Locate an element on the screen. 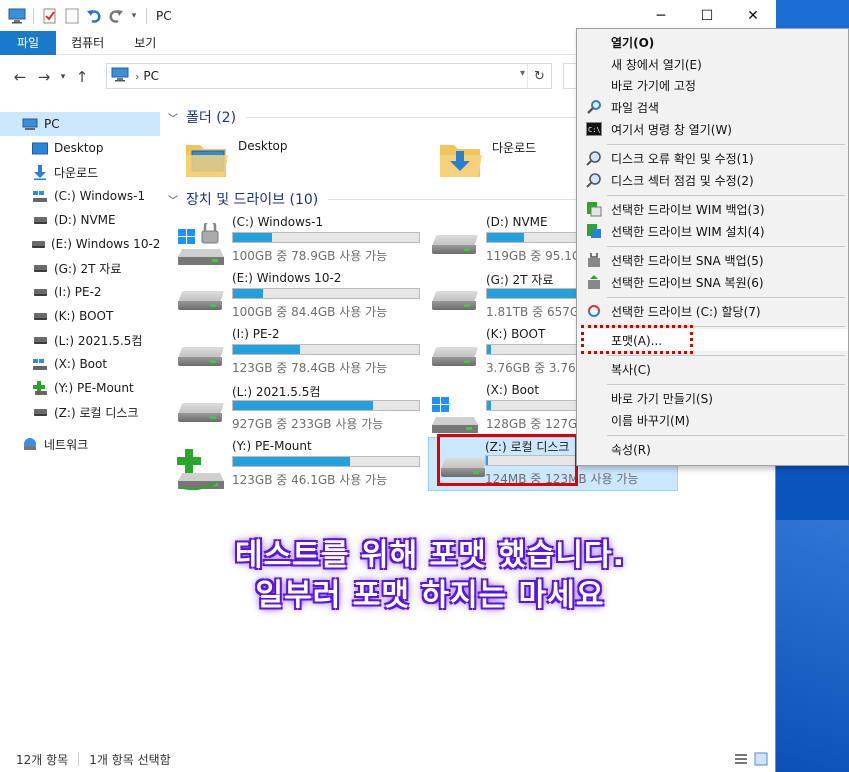  menu-item-disk-error-check: 디스크 오류 확인 및 수정(1) is located at coordinates (712, 158).